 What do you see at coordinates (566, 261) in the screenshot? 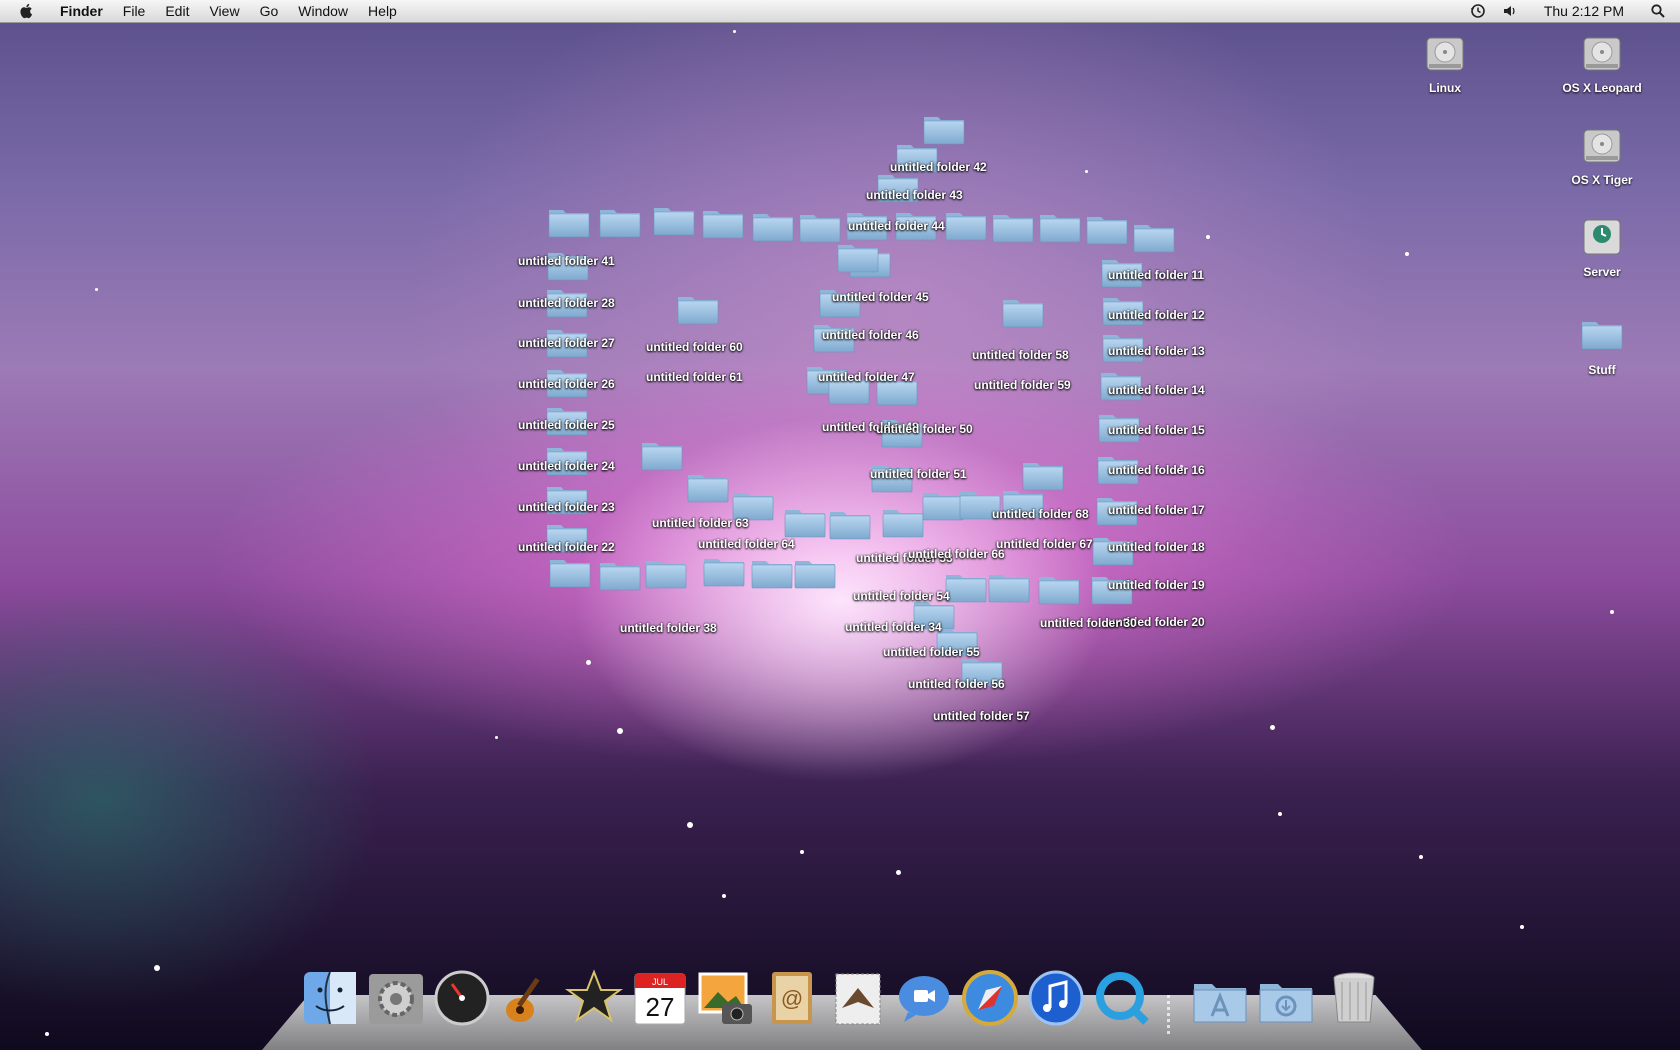
I see `folder-label: untitled folder 41` at bounding box center [566, 261].